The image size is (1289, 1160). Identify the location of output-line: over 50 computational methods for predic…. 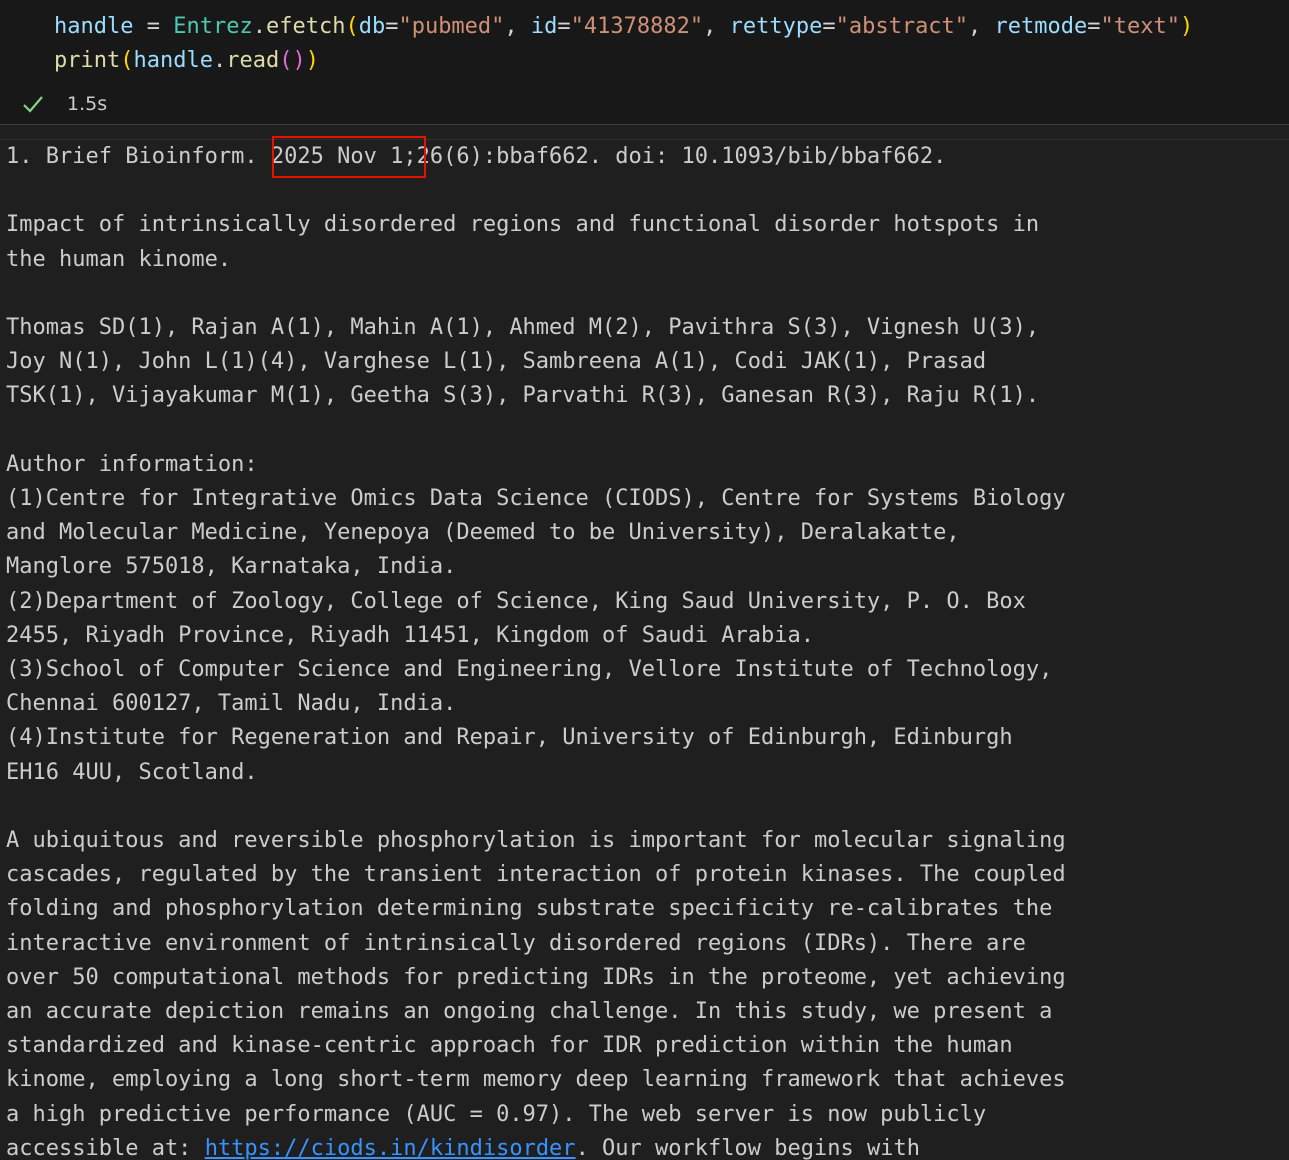
(536, 977).